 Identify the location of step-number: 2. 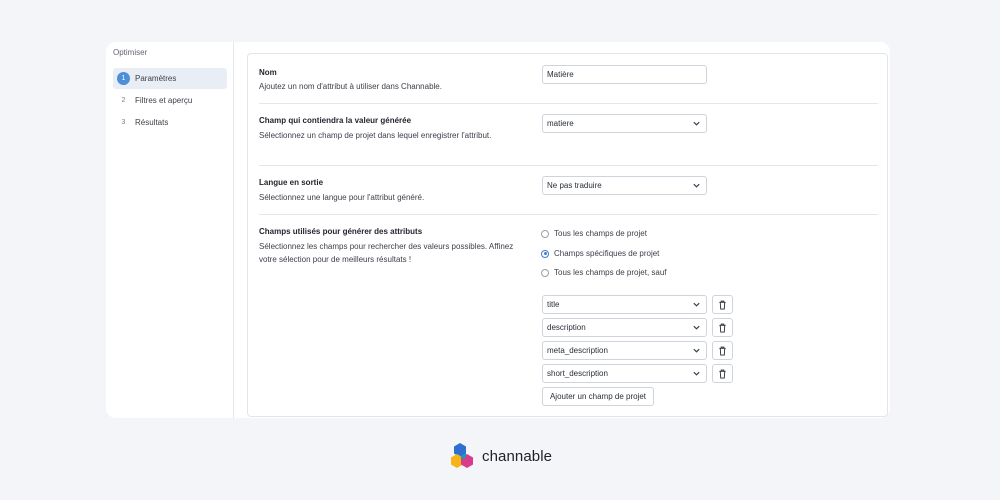
(123, 100).